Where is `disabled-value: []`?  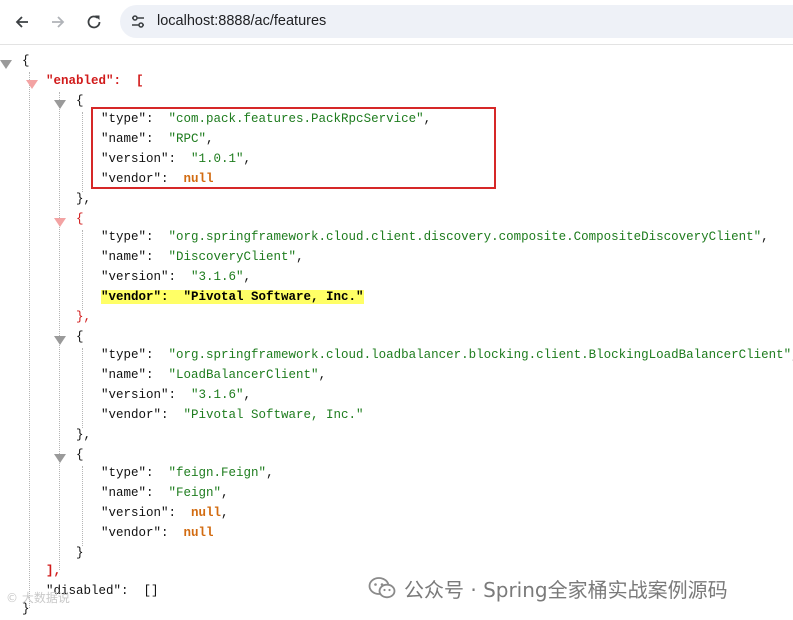 disabled-value: [] is located at coordinates (151, 591).